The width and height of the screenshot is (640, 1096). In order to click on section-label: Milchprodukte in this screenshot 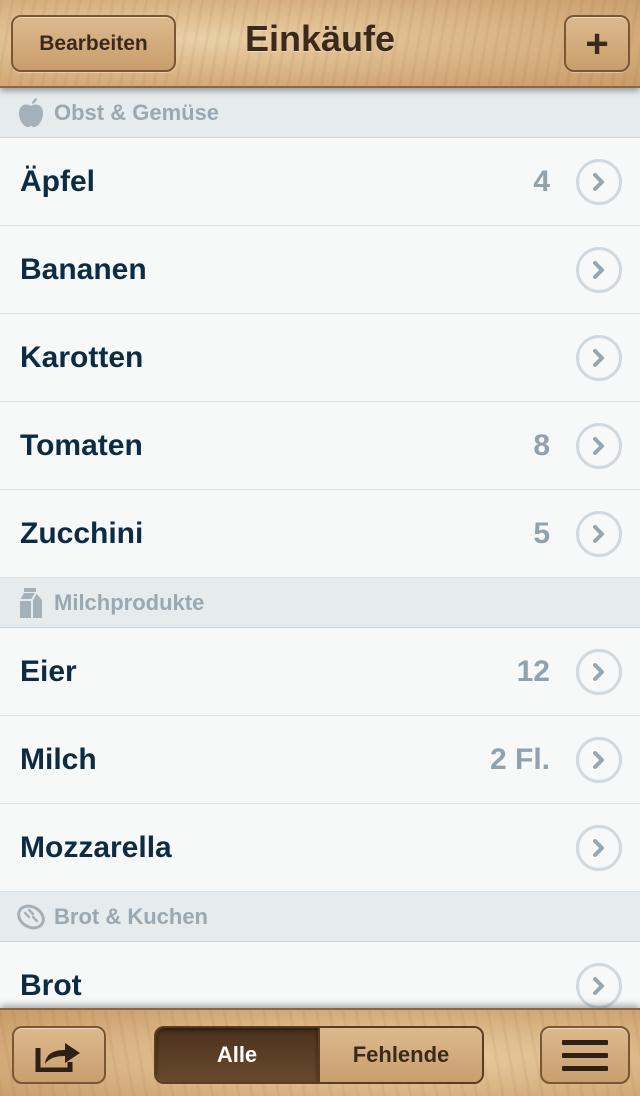, I will do `click(129, 602)`.